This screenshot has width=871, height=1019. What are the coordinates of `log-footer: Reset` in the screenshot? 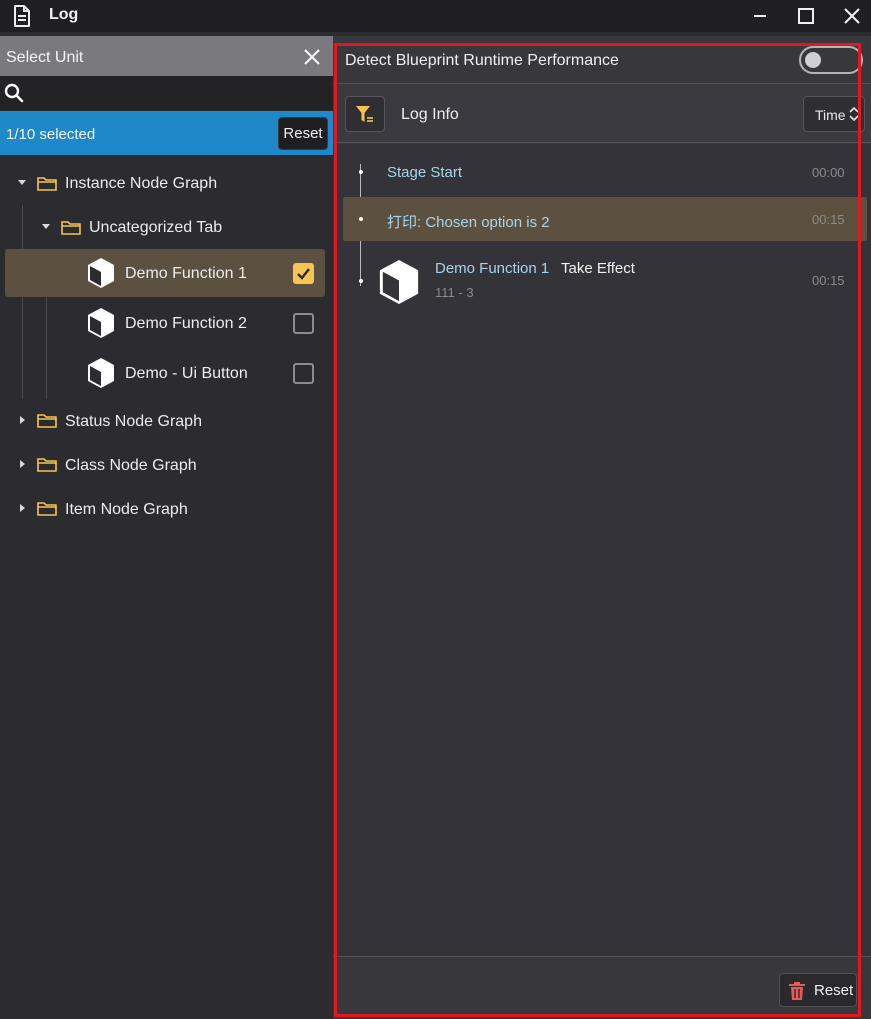 It's located at (602, 987).